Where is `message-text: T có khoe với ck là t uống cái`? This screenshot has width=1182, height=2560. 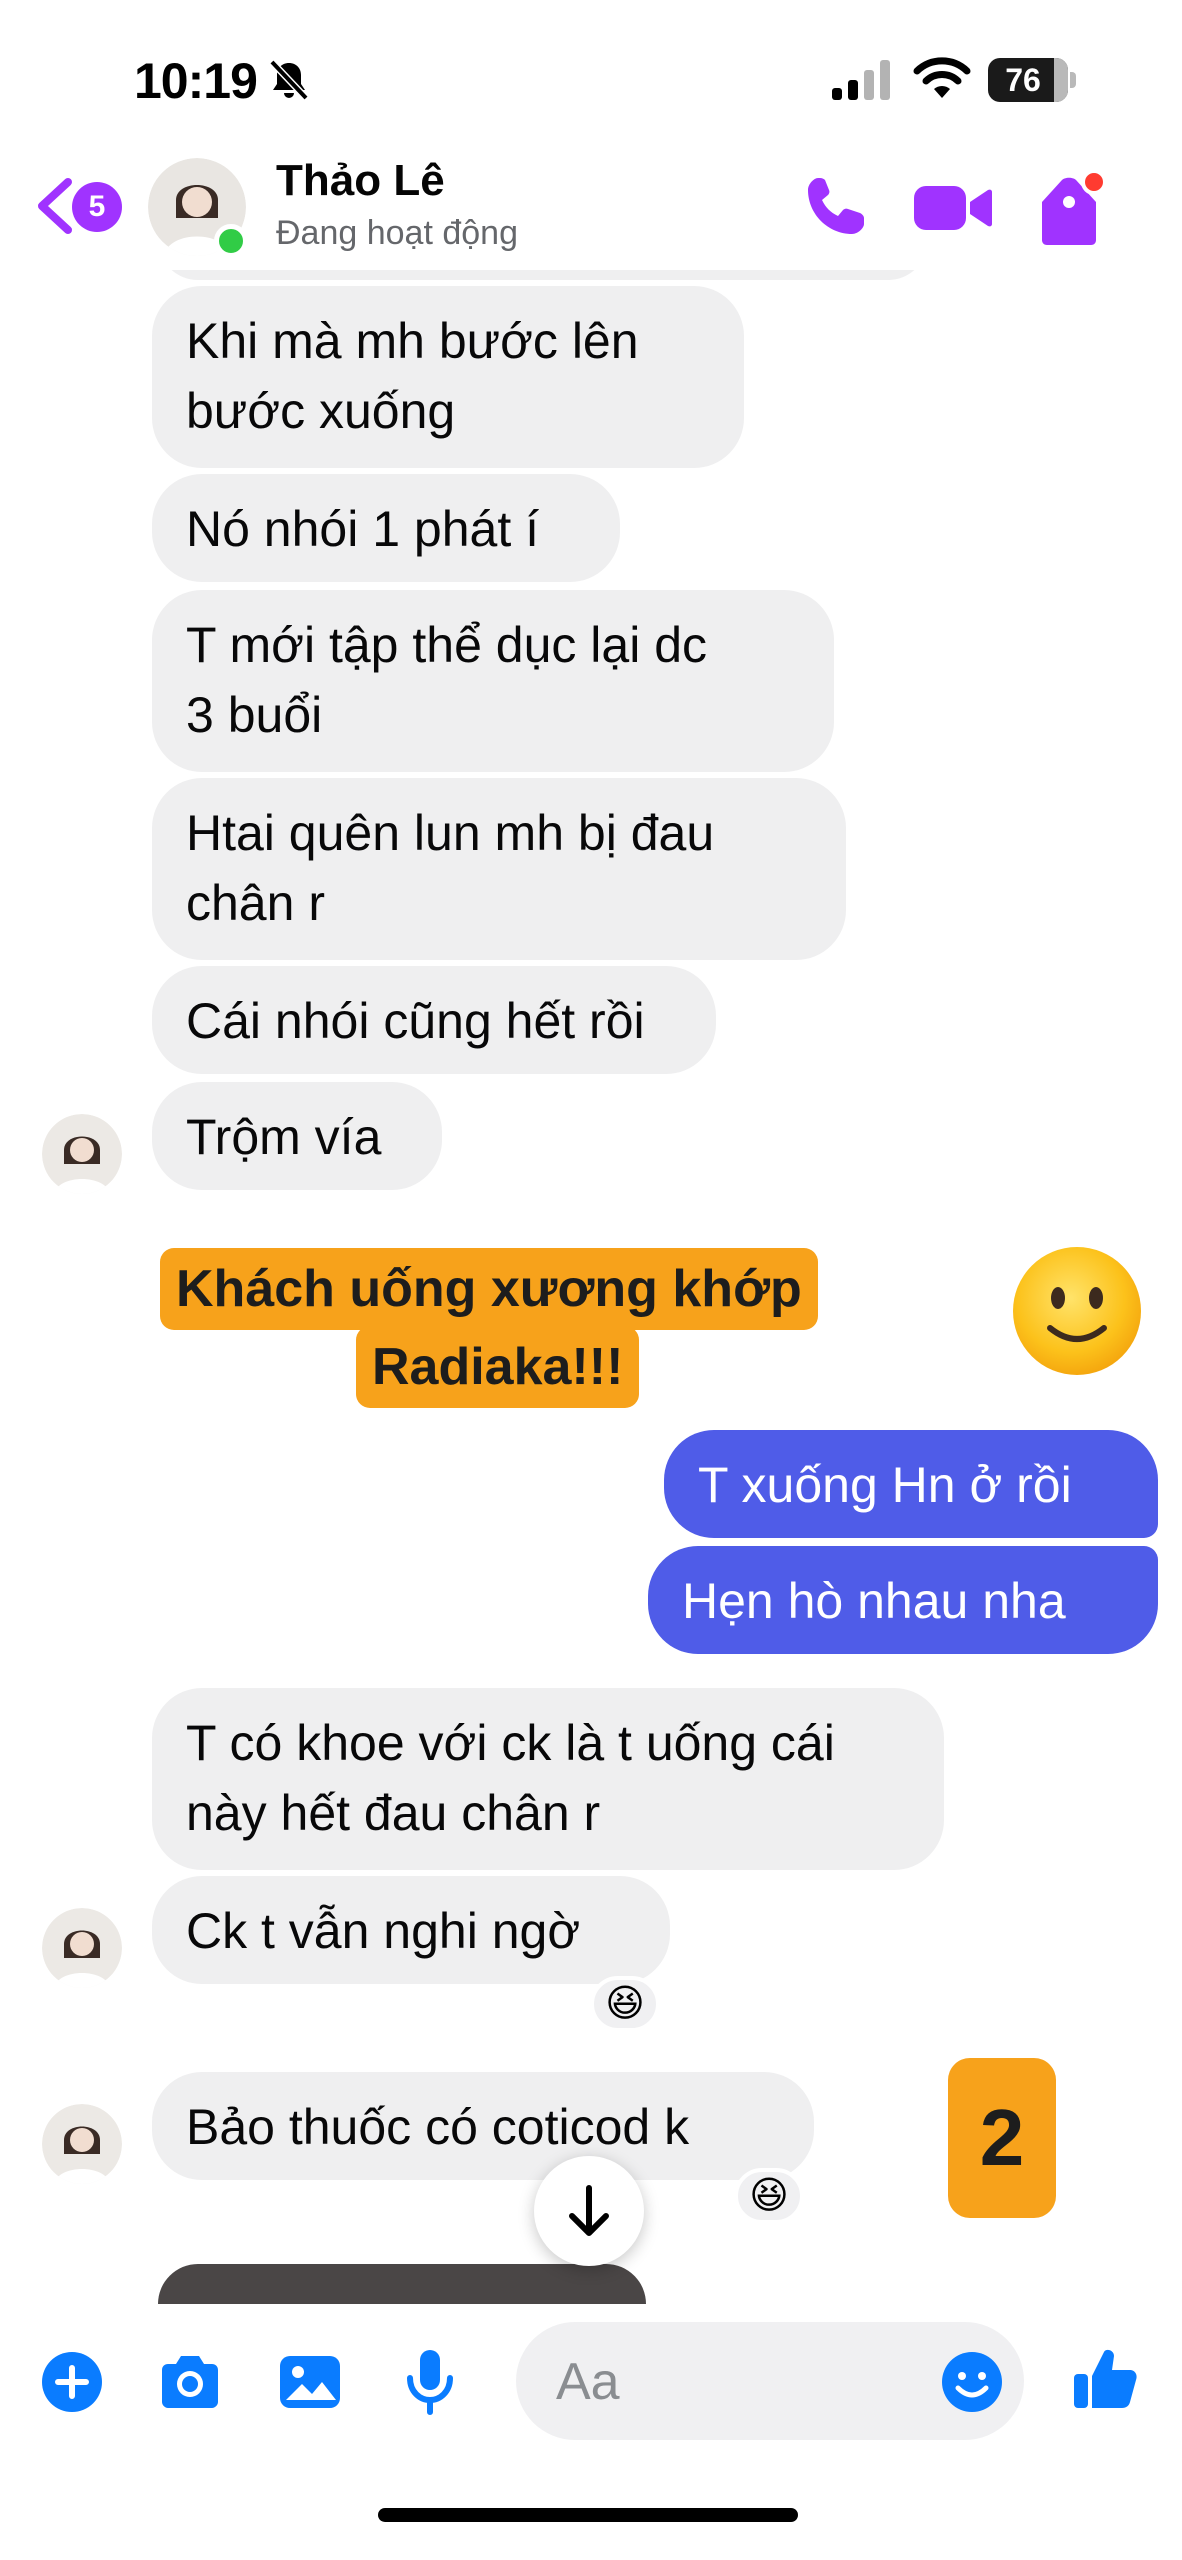 message-text: T có khoe với ck là t uống cái is located at coordinates (510, 1743).